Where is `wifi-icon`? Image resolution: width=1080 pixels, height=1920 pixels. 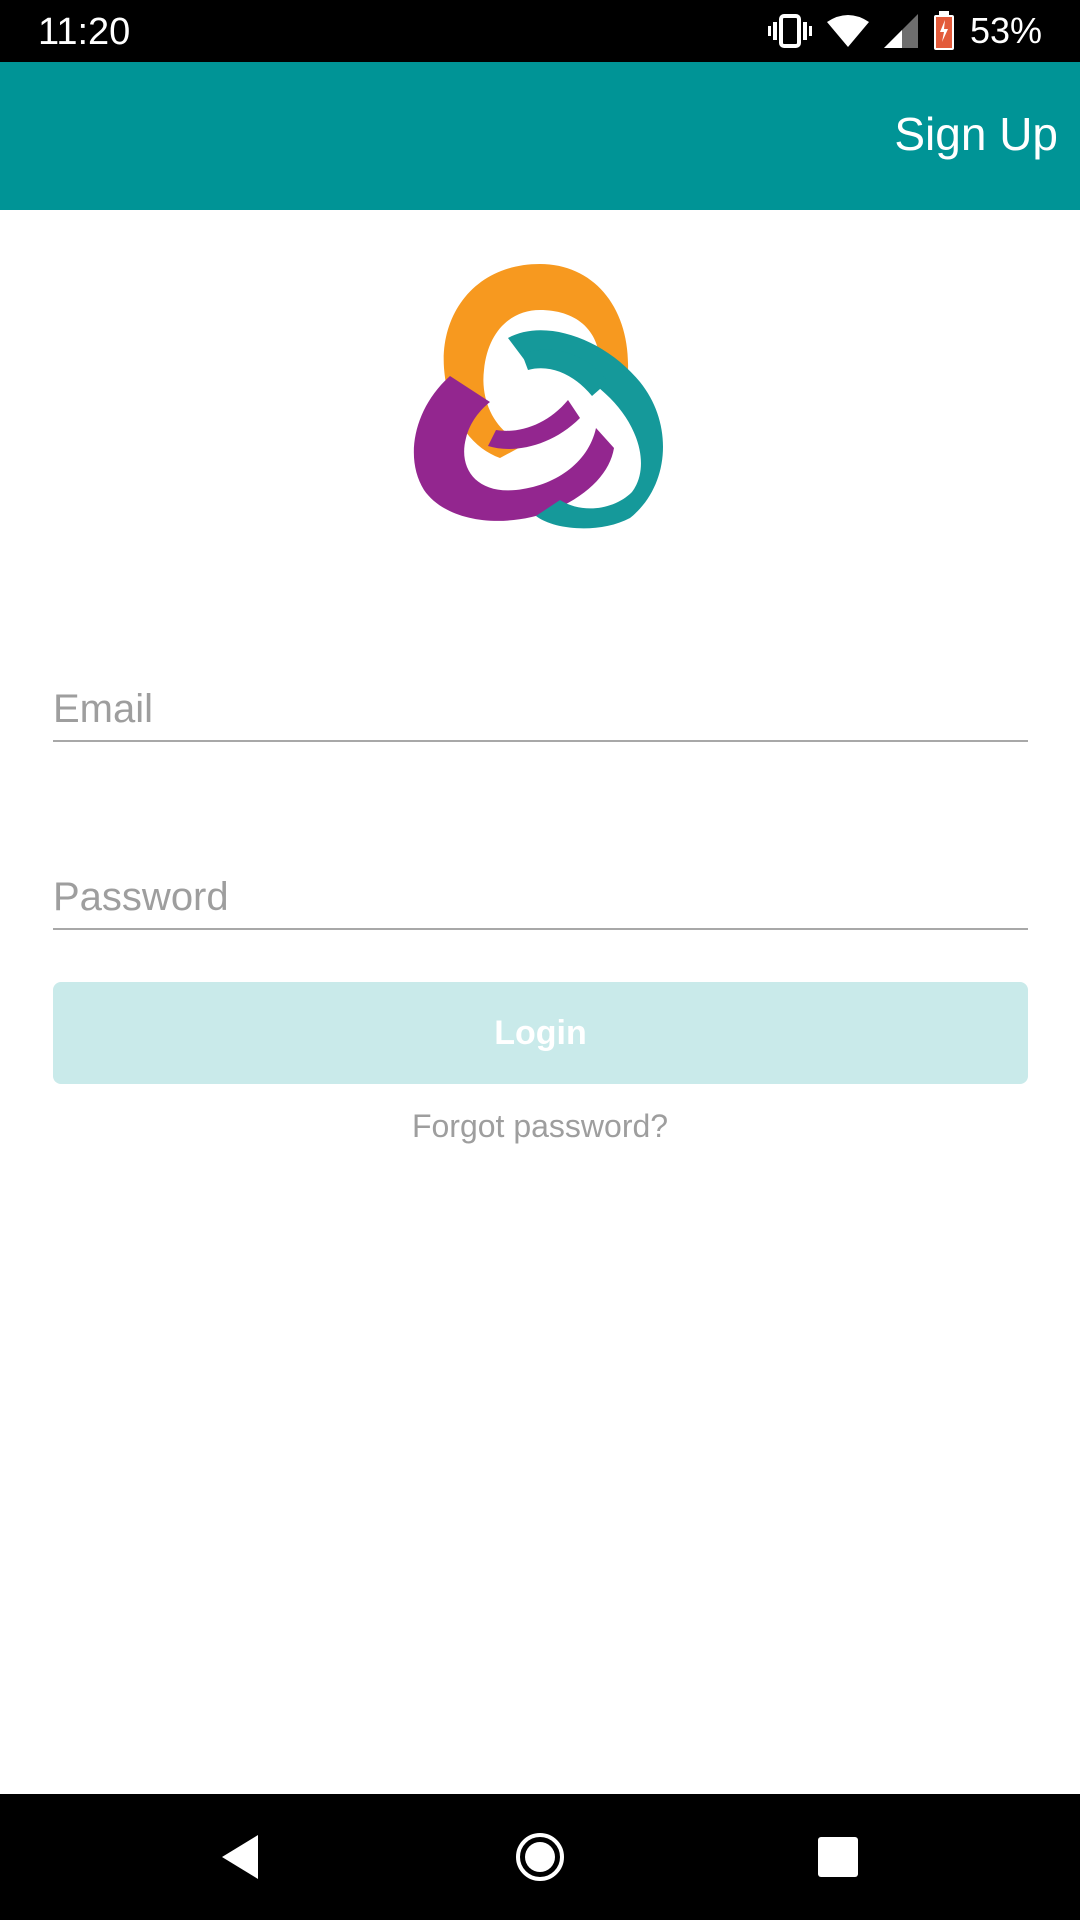
wifi-icon is located at coordinates (848, 31).